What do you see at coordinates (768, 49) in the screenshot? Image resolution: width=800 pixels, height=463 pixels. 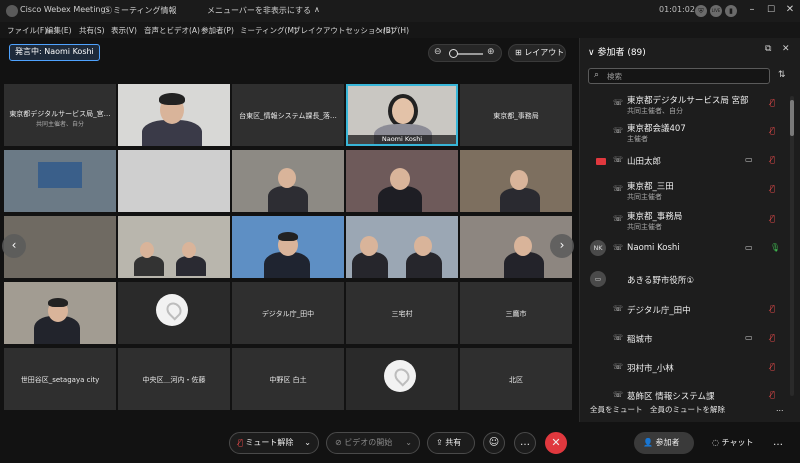 I see `popout-icon: ⧉` at bounding box center [768, 49].